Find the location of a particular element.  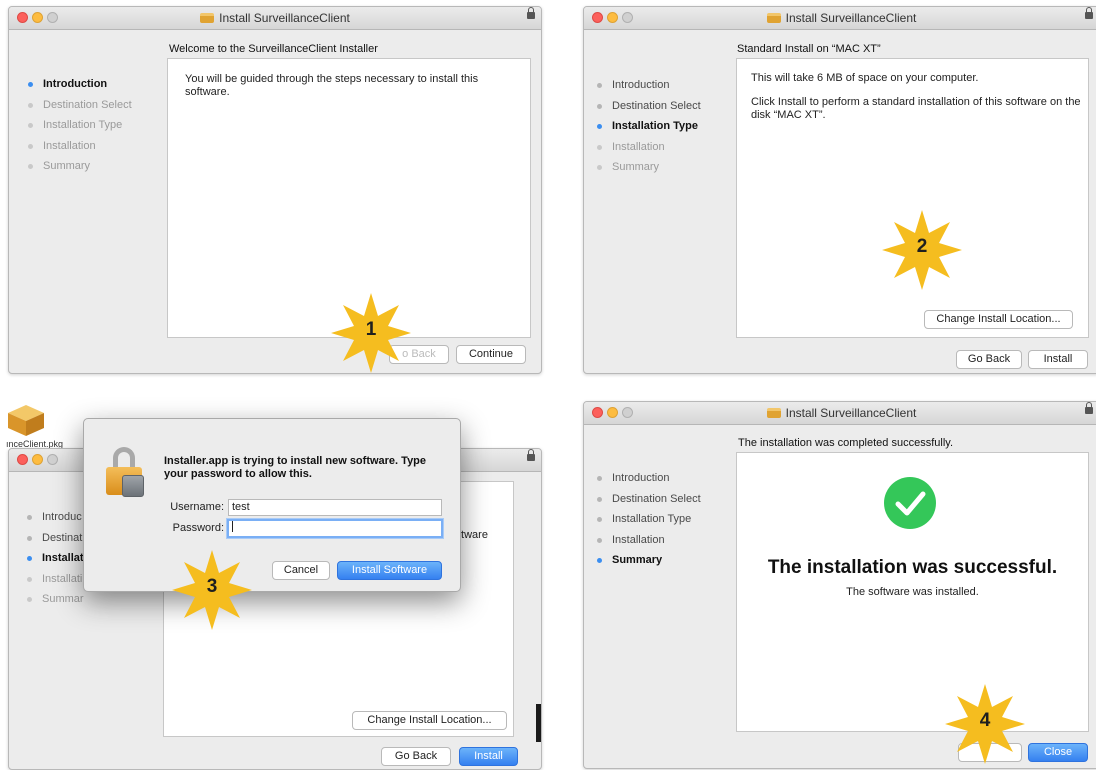

username-label: Username: is located at coordinates (197, 507).